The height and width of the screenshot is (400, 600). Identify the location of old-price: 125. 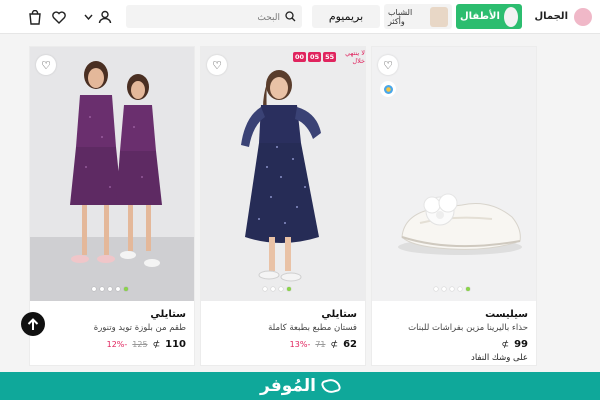
(140, 344).